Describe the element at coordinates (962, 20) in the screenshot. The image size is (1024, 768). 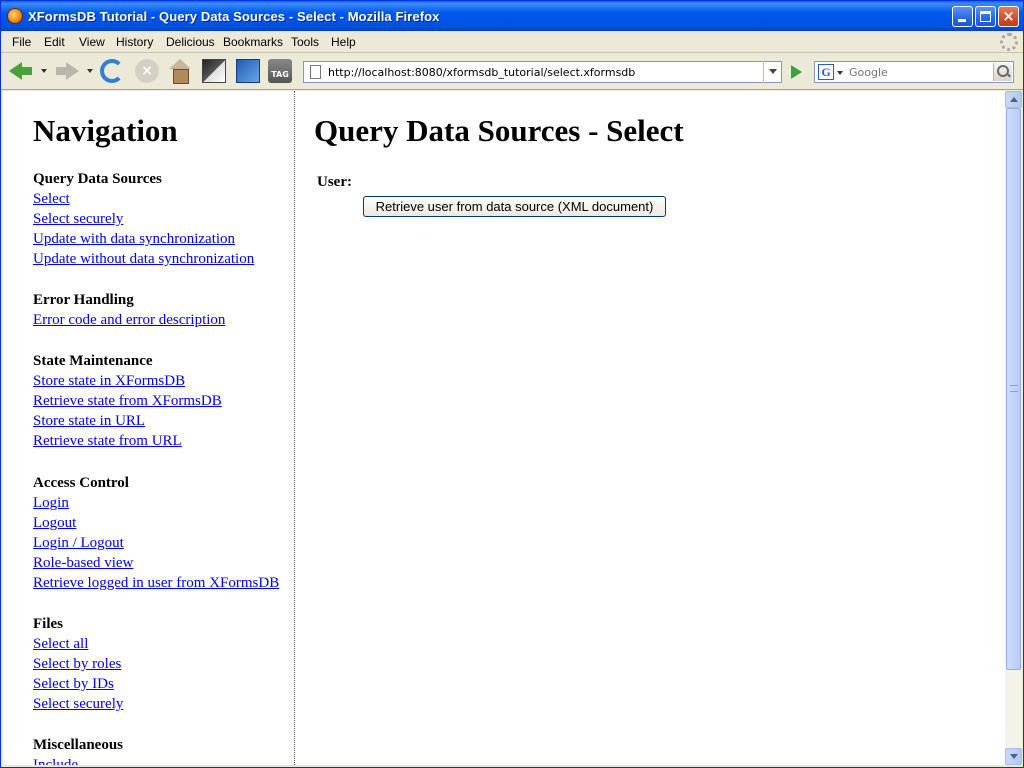
I see `minimize-icon` at that location.